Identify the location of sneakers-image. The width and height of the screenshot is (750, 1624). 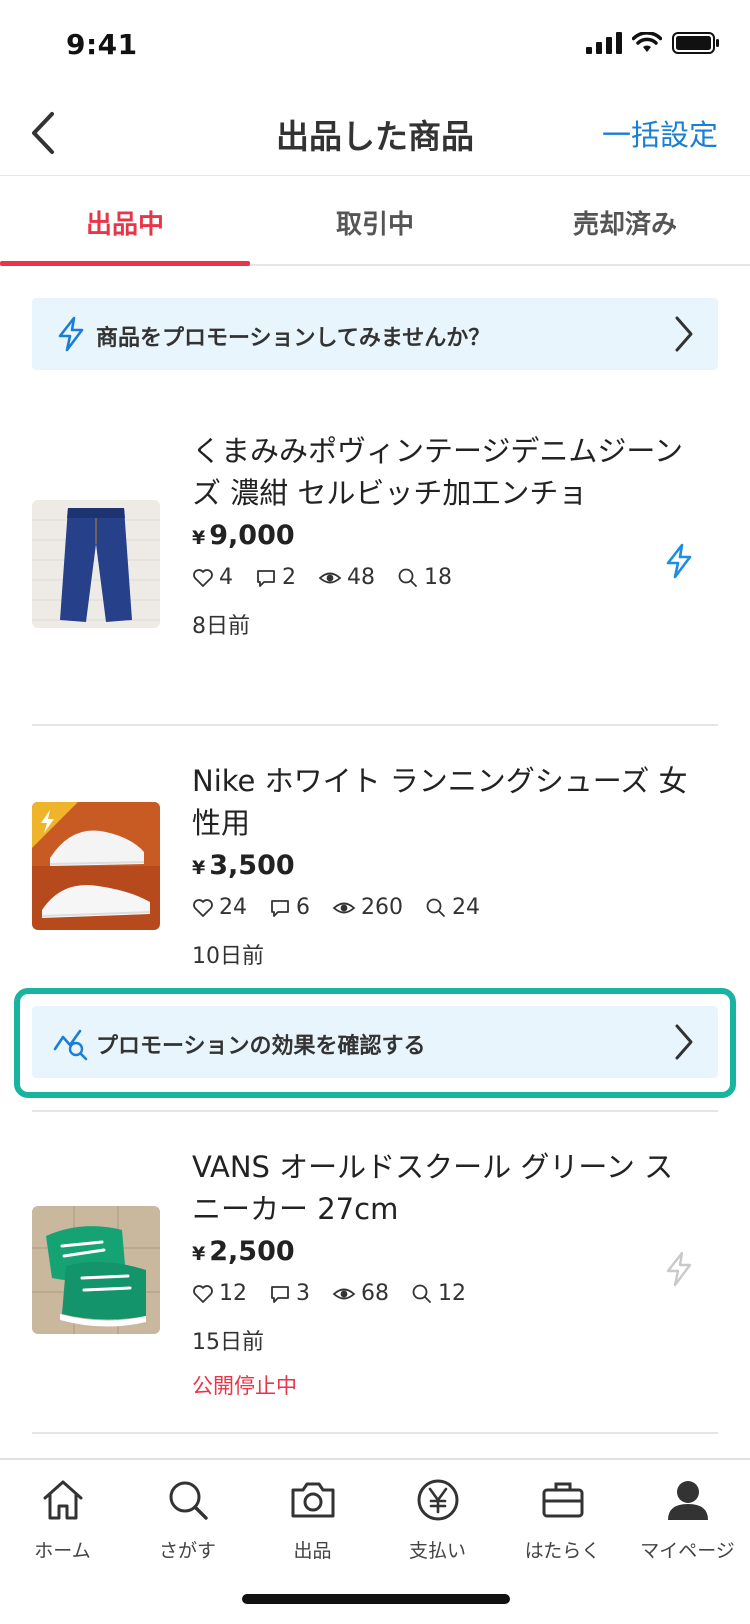
(96, 866).